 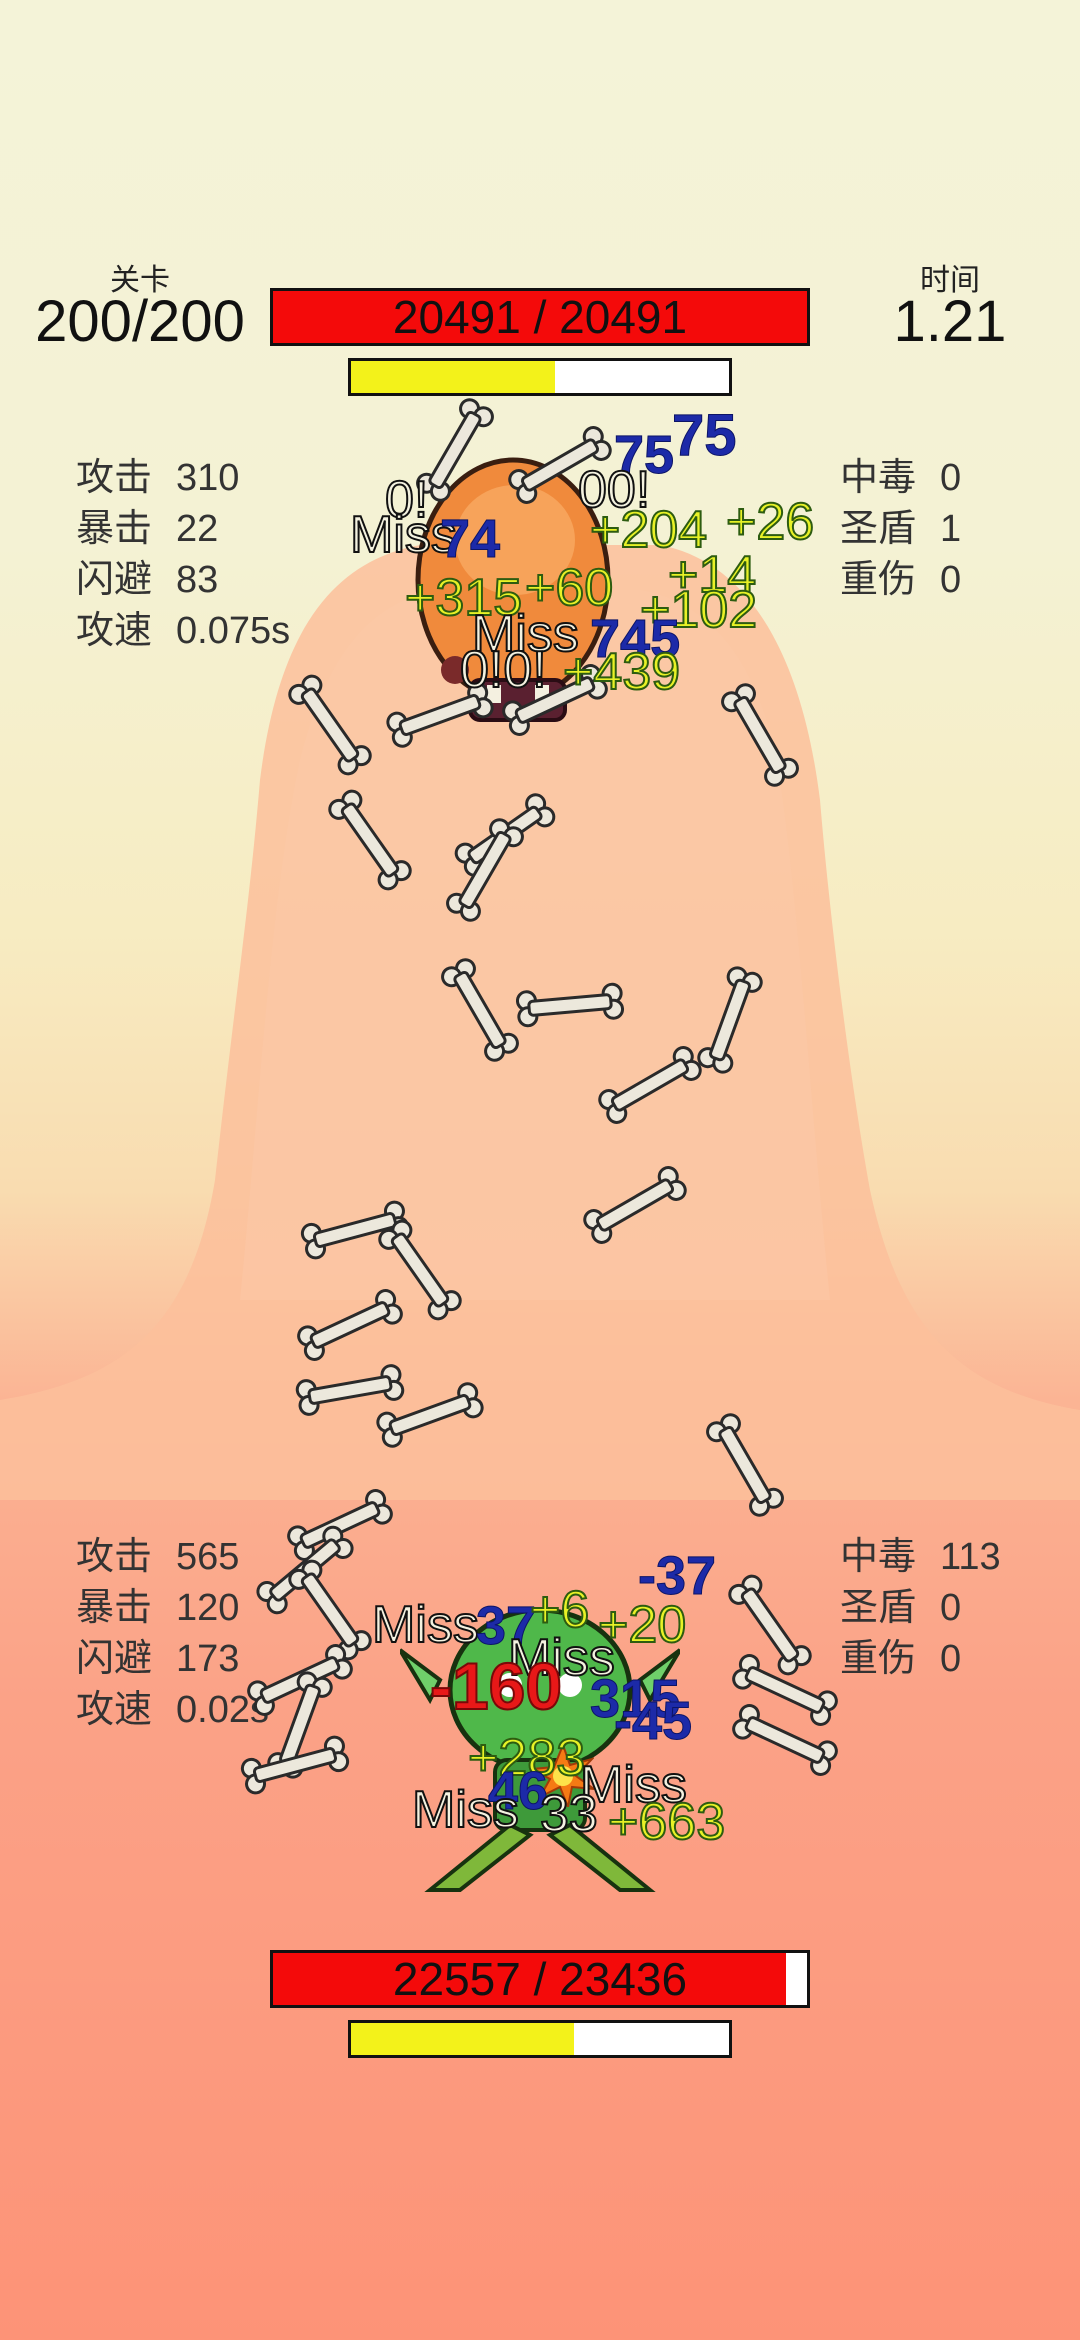 I want to click on float-text: -45, so click(x=653, y=1721).